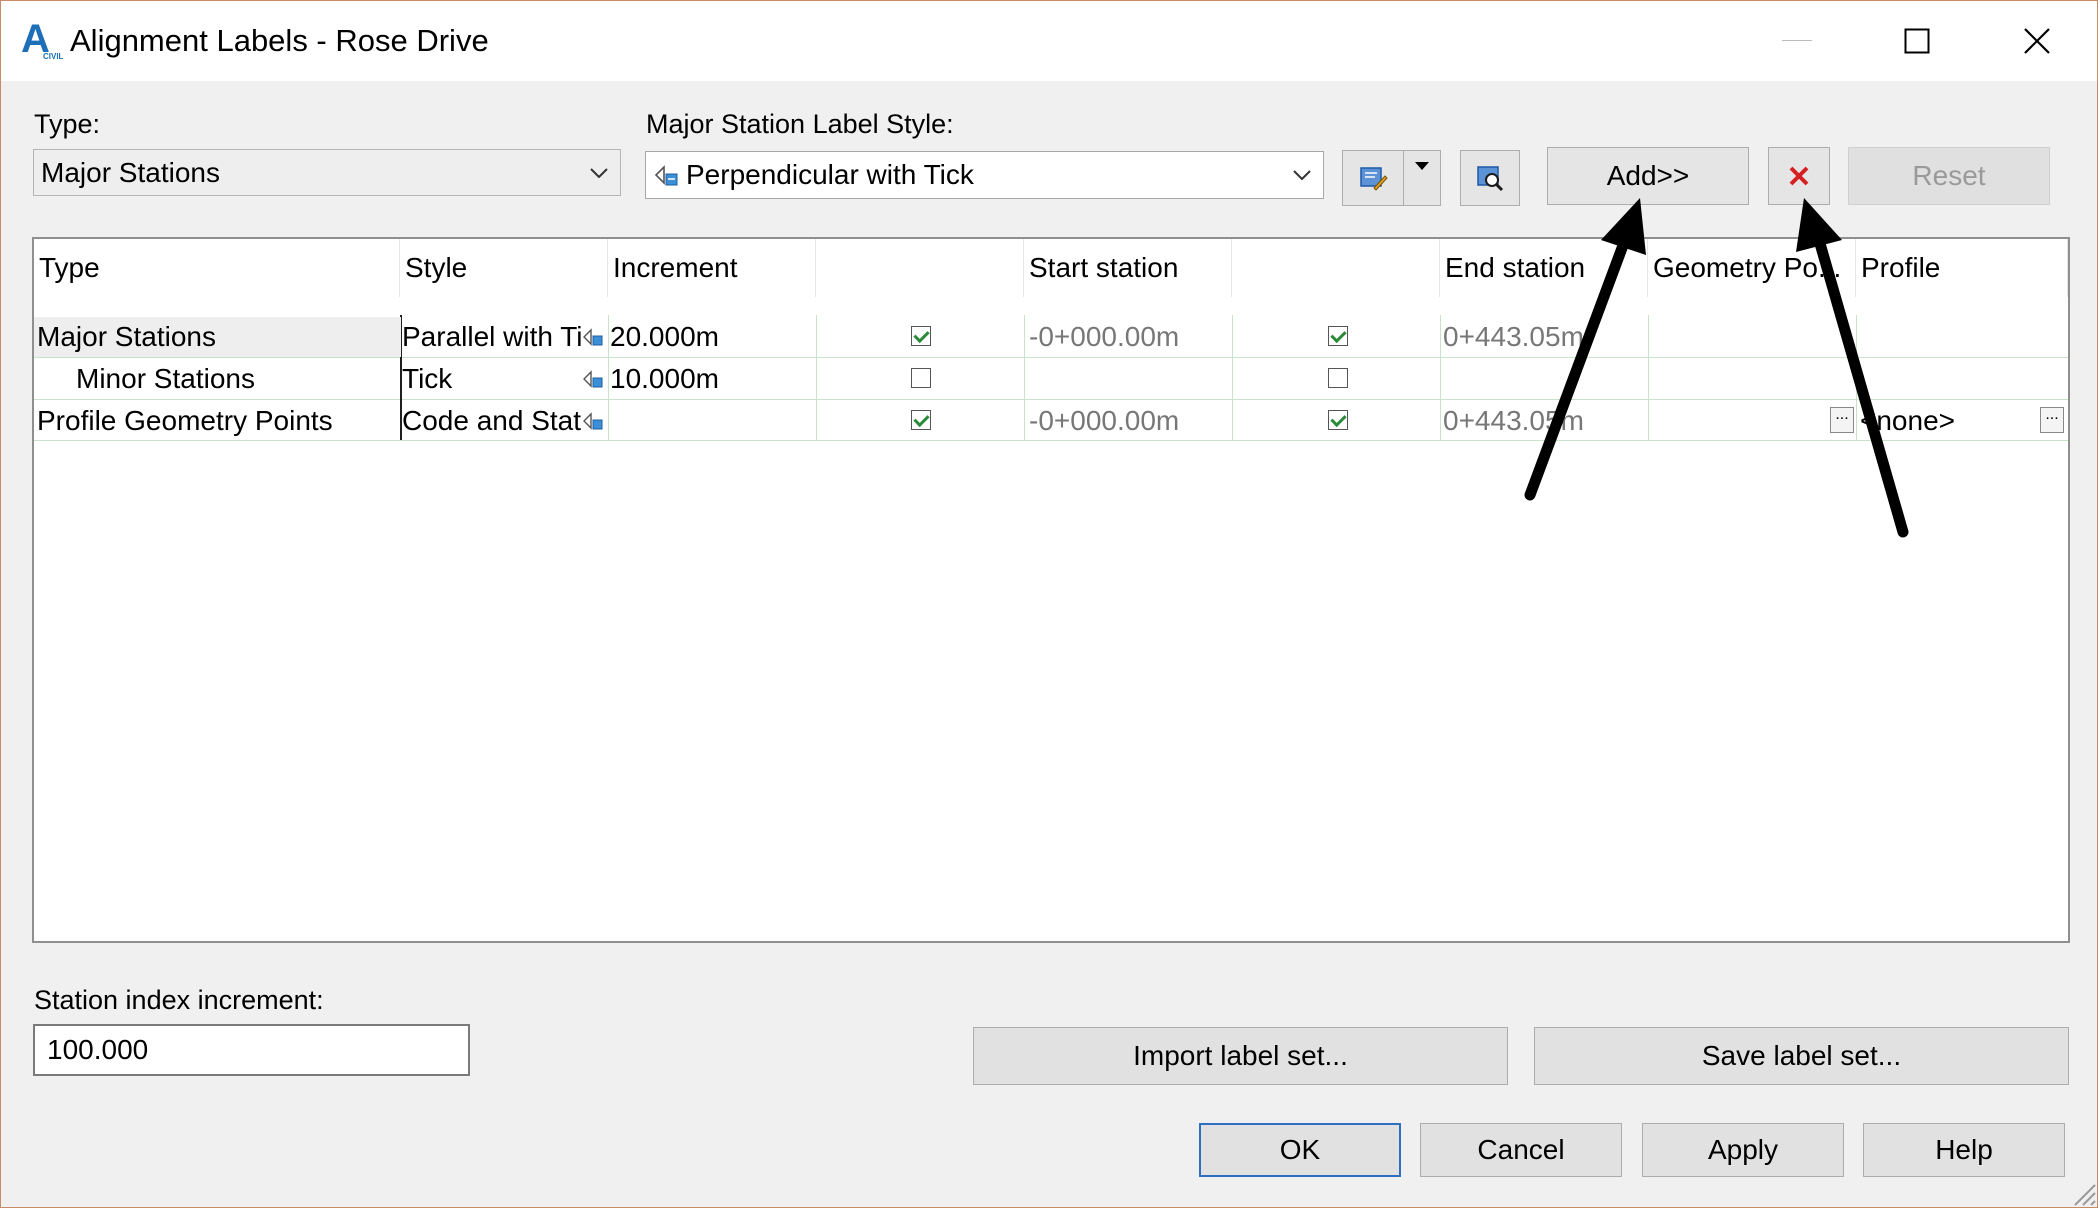 Image resolution: width=2100 pixels, height=1210 pixels. I want to click on app-icon-sub: CIVIL, so click(53, 56).